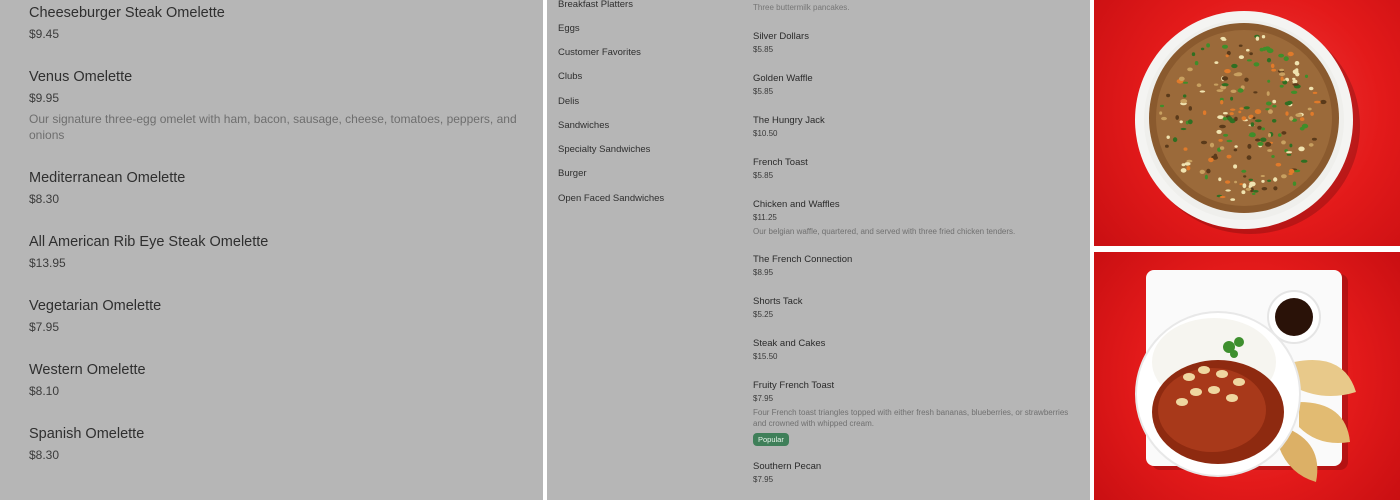 This screenshot has height=500, width=1400. What do you see at coordinates (47, 263) in the screenshot?
I see `menu-item-price: $13.95` at bounding box center [47, 263].